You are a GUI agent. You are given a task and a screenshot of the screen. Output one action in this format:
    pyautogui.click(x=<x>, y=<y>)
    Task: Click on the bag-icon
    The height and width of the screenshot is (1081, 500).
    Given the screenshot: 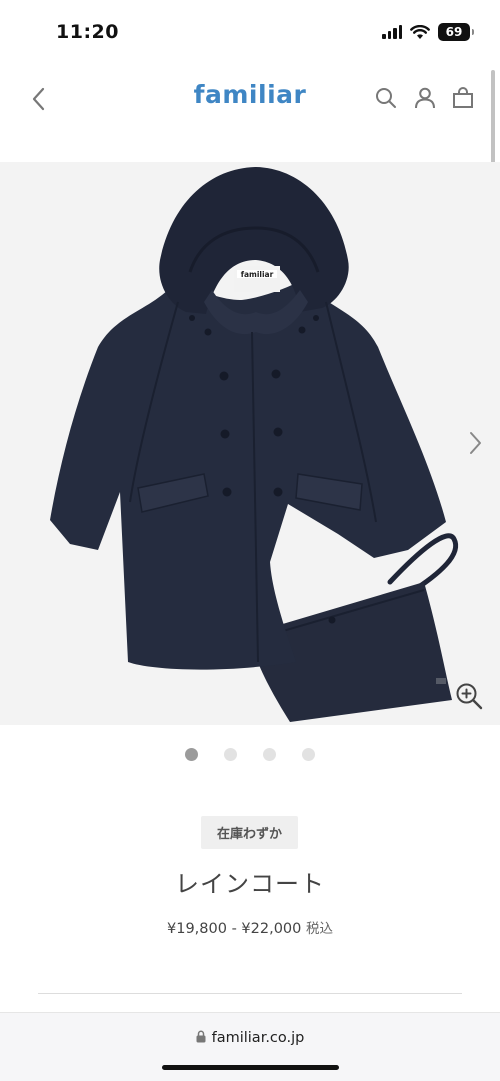 What is the action you would take?
    pyautogui.click(x=463, y=97)
    